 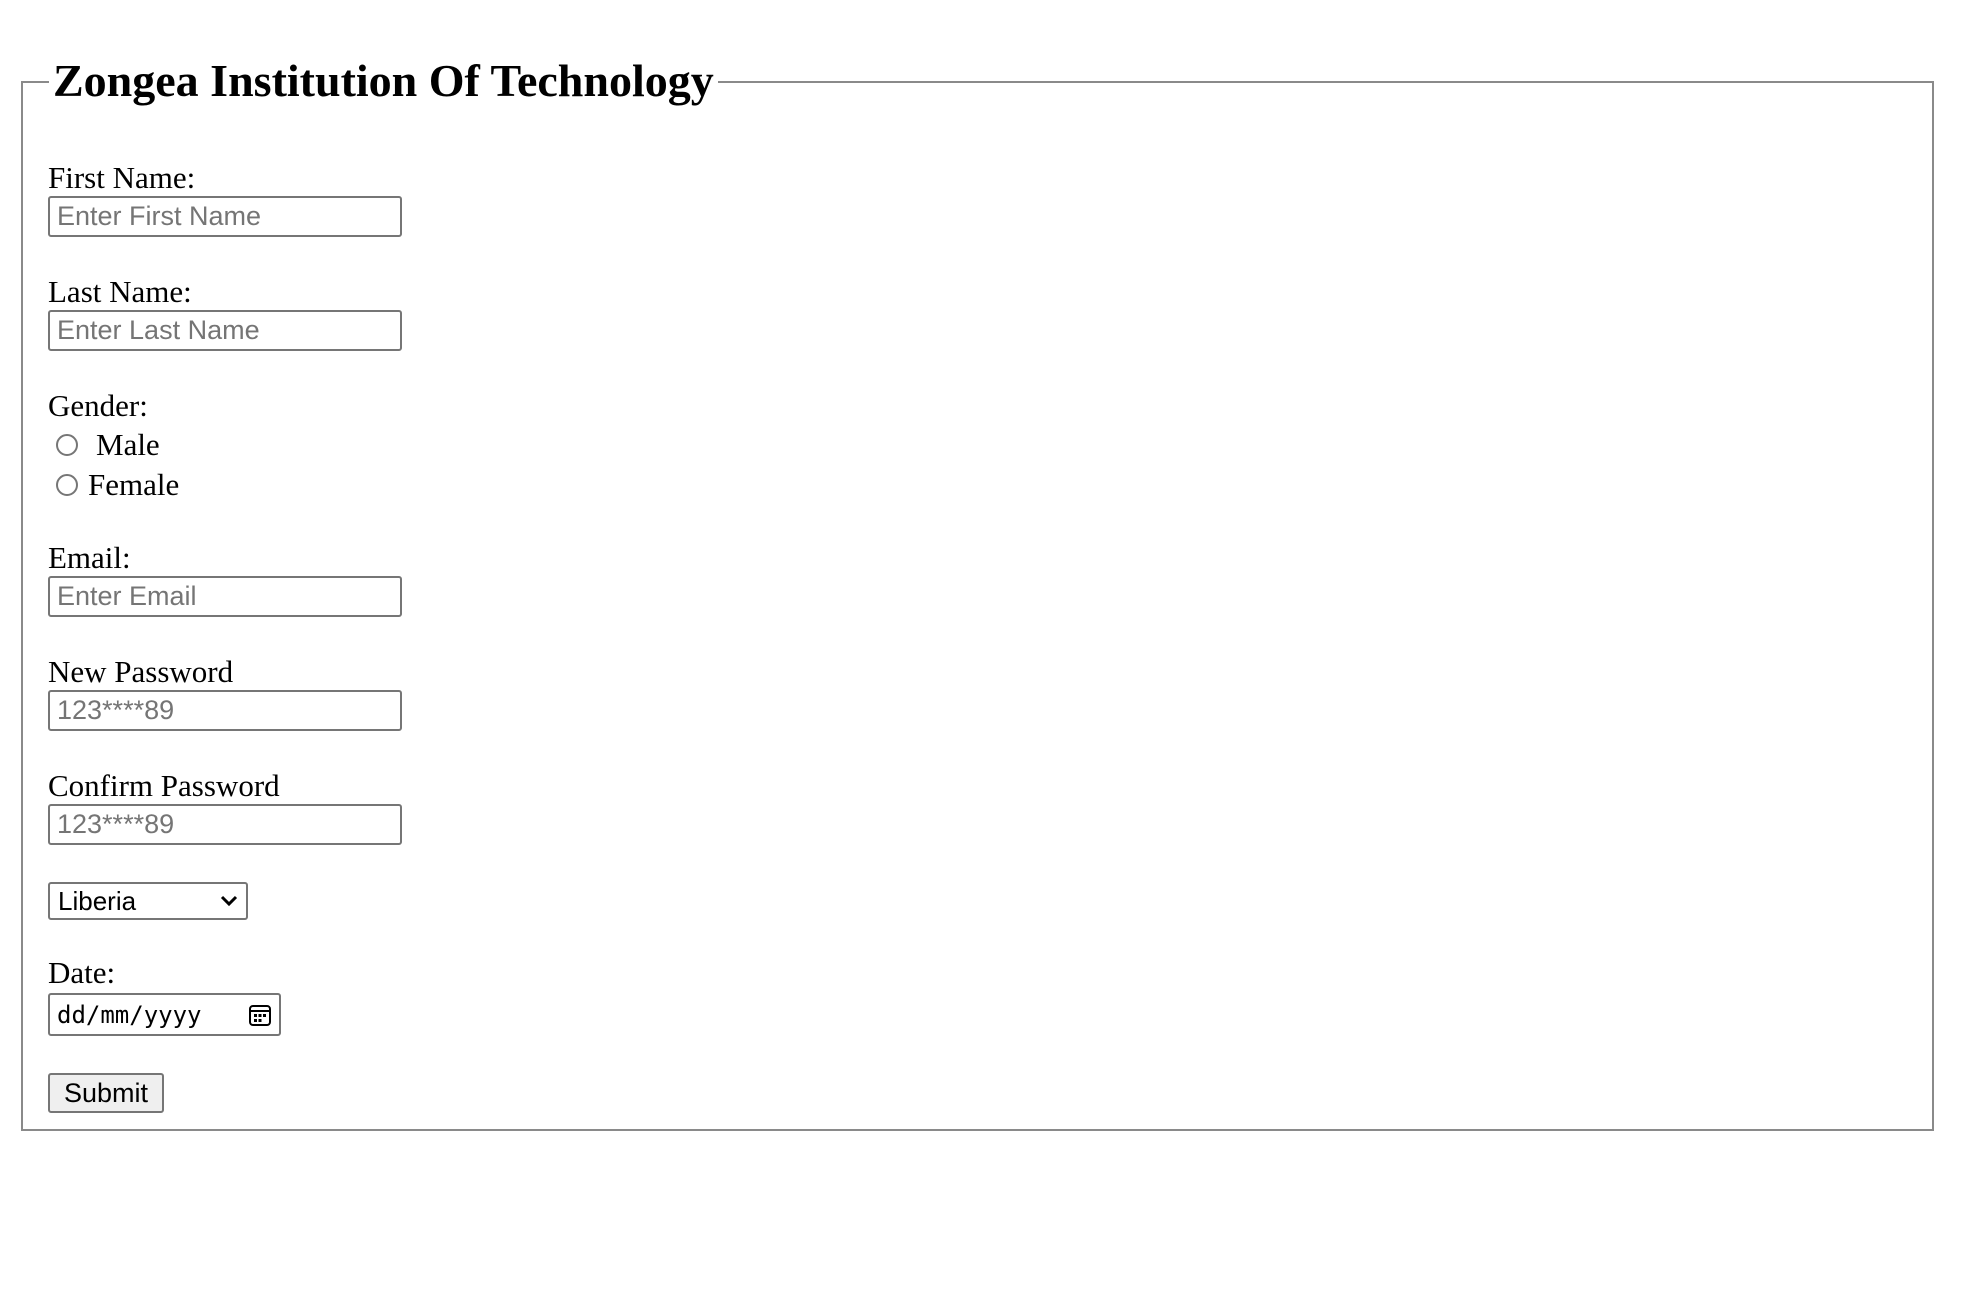 What do you see at coordinates (97, 900) in the screenshot?
I see `country-selected-value: Liberia` at bounding box center [97, 900].